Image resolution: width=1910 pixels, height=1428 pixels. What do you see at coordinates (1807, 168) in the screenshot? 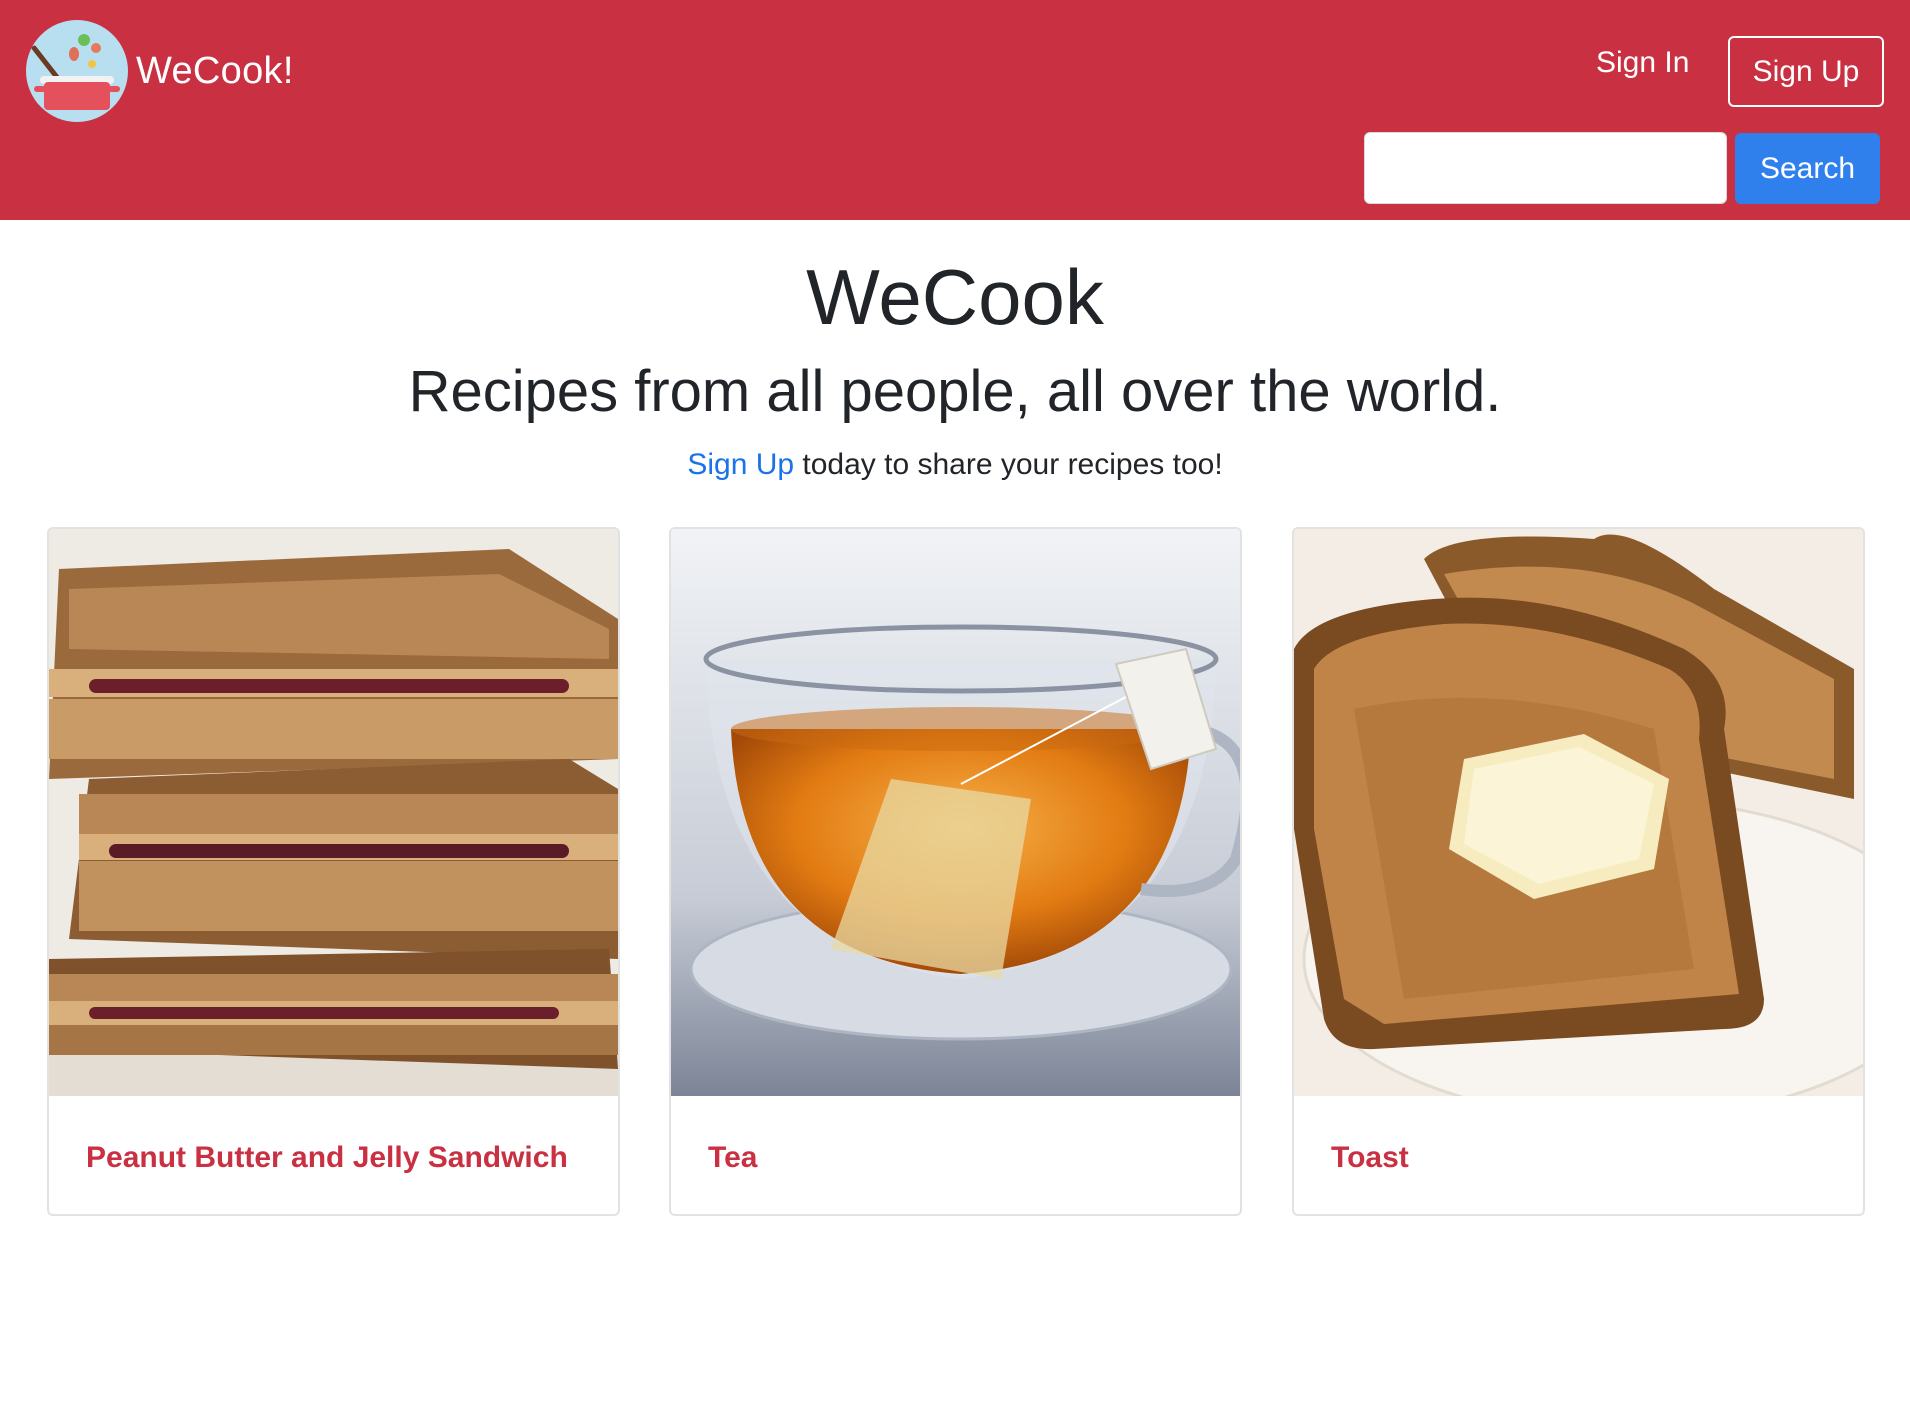
I see `search-button: Search` at bounding box center [1807, 168].